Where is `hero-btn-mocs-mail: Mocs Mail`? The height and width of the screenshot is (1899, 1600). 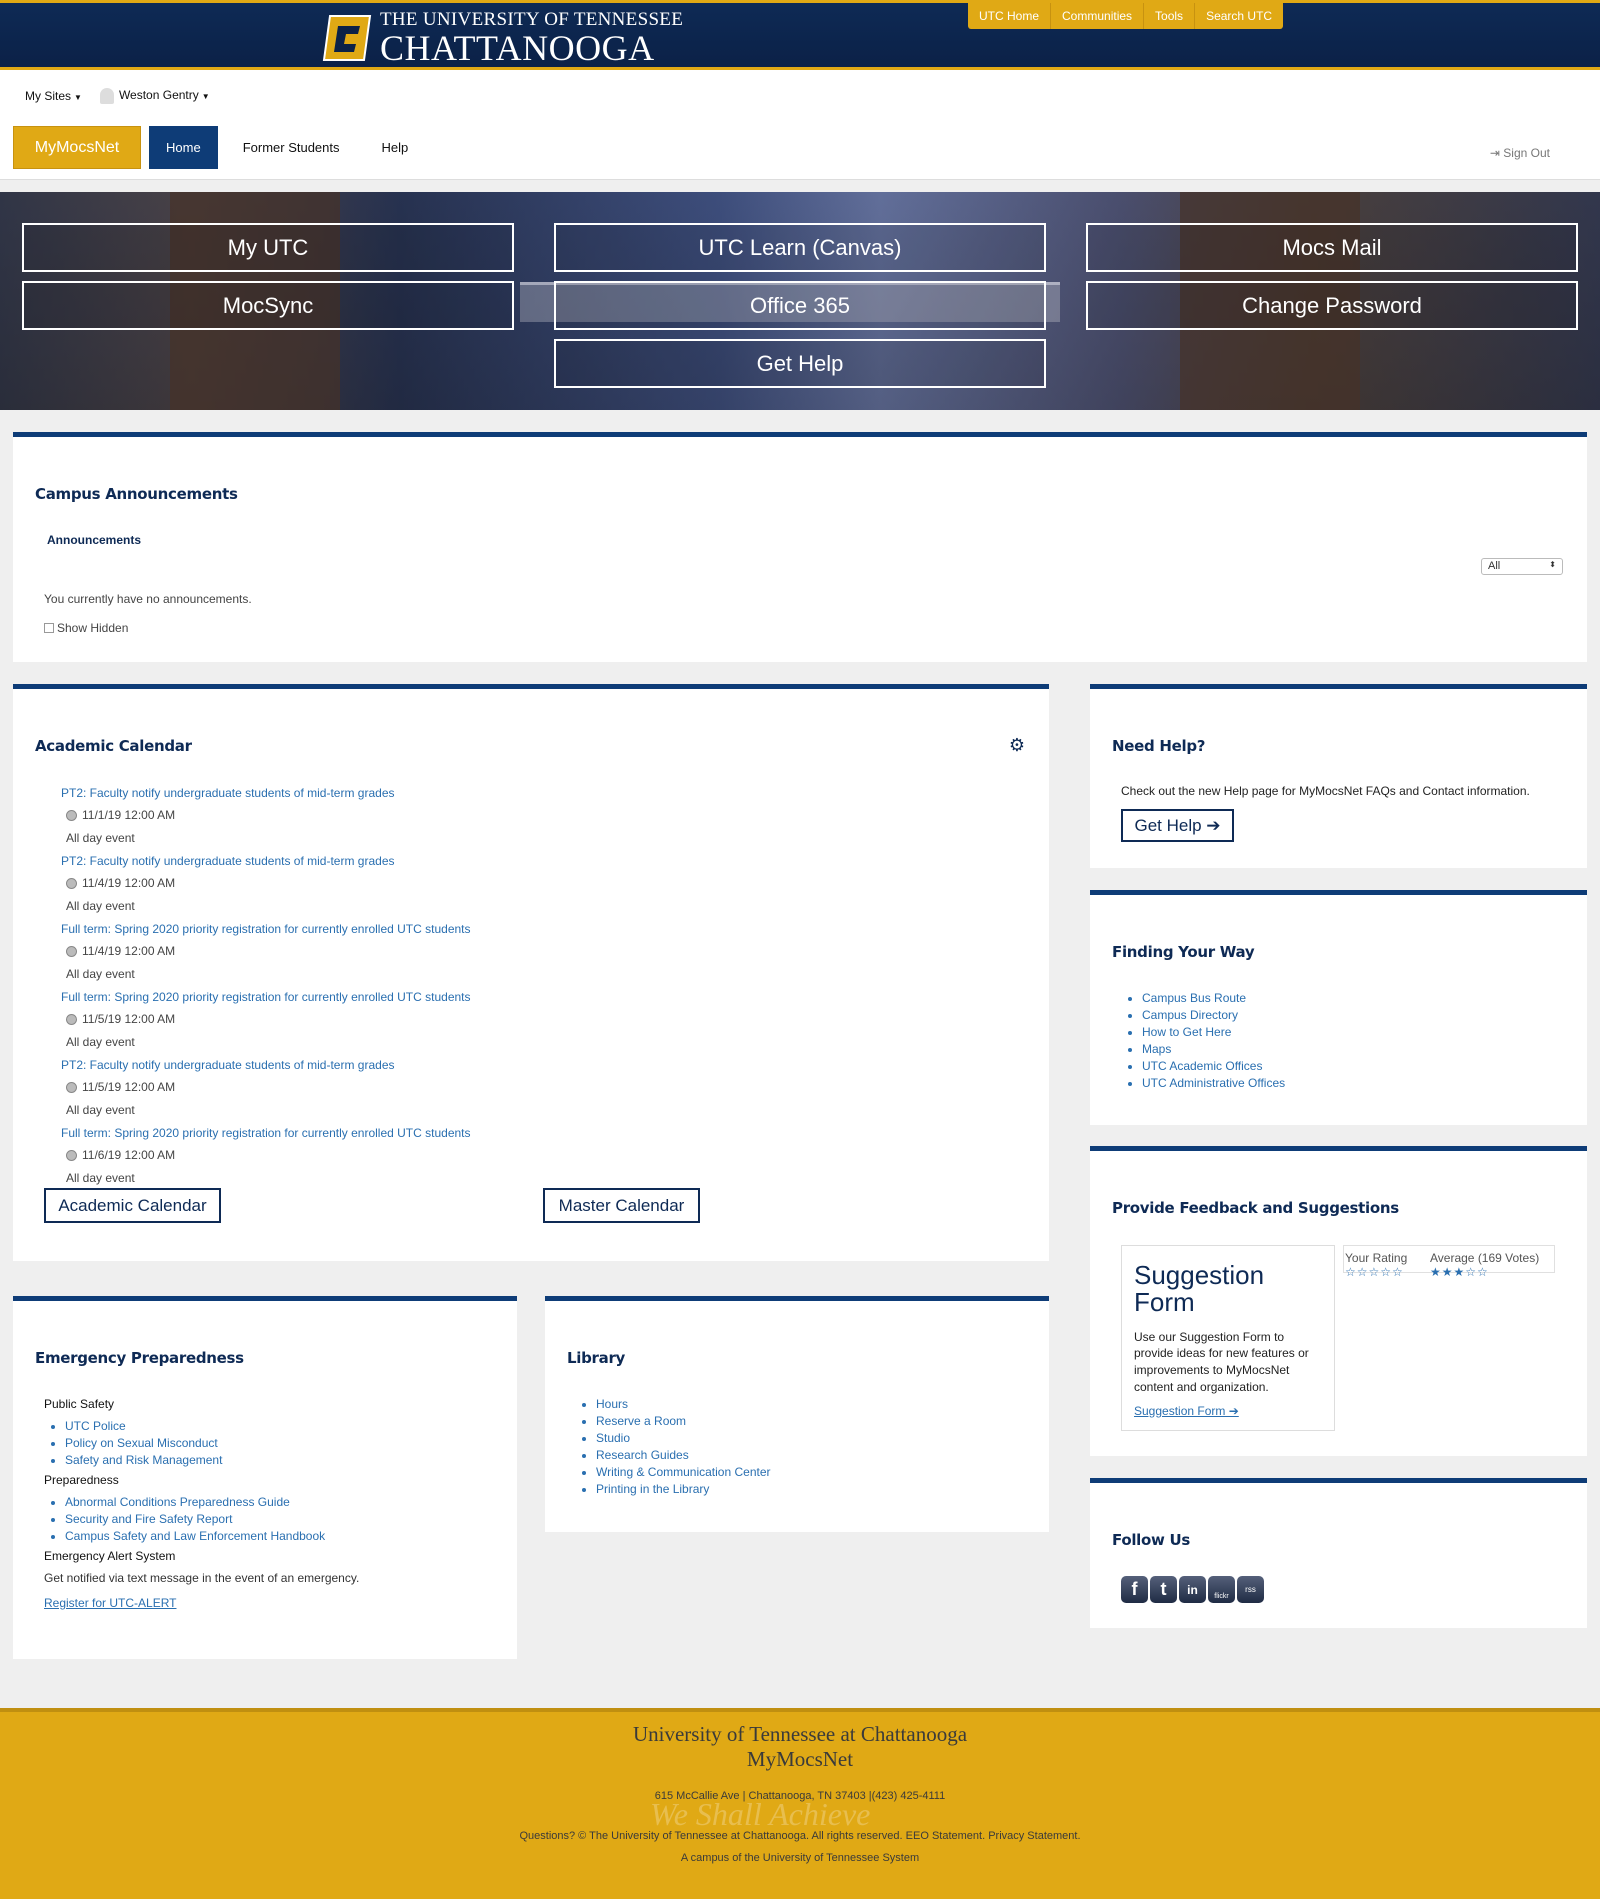
hero-btn-mocs-mail: Mocs Mail is located at coordinates (1332, 247).